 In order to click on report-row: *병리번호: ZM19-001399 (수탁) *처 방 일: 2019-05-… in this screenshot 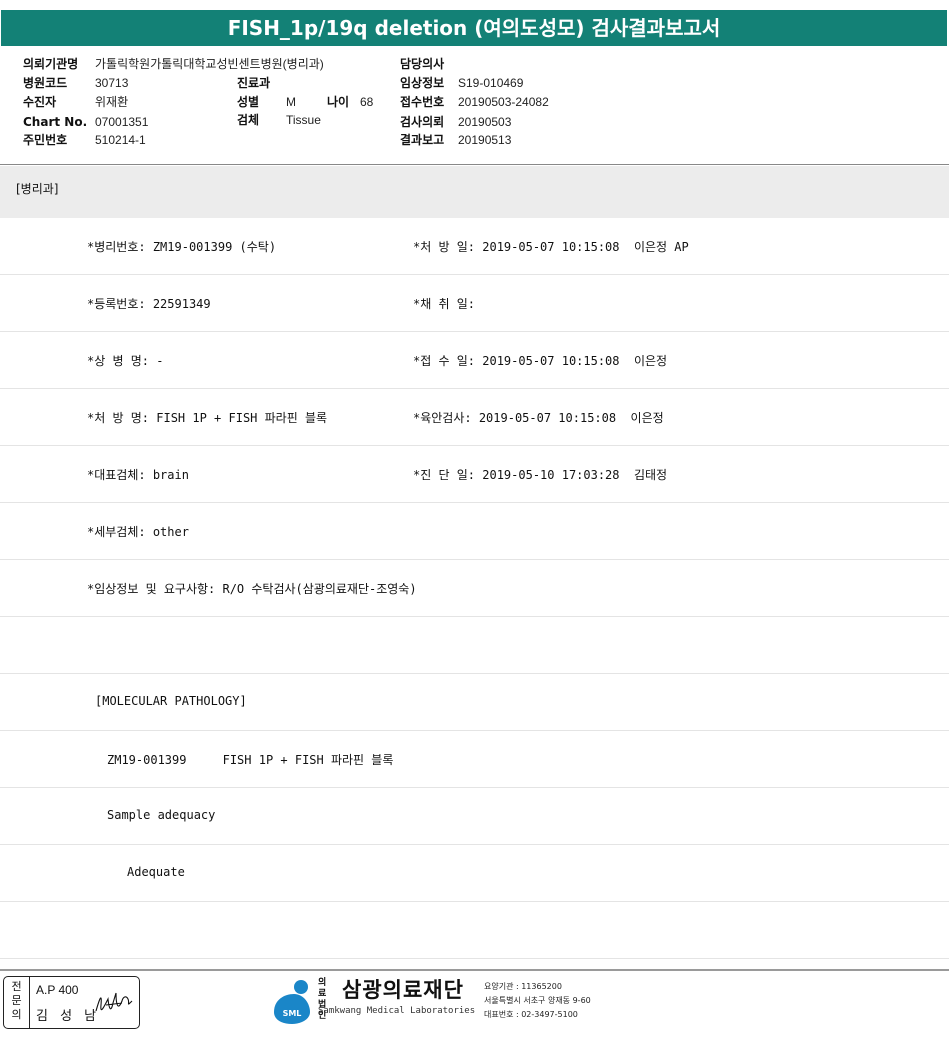, I will do `click(474, 246)`.